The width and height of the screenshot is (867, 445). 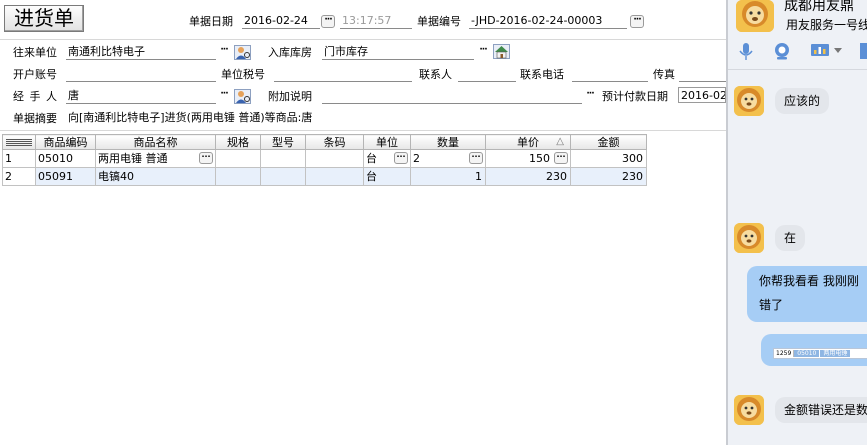 What do you see at coordinates (242, 52) in the screenshot?
I see `partner-person-icon` at bounding box center [242, 52].